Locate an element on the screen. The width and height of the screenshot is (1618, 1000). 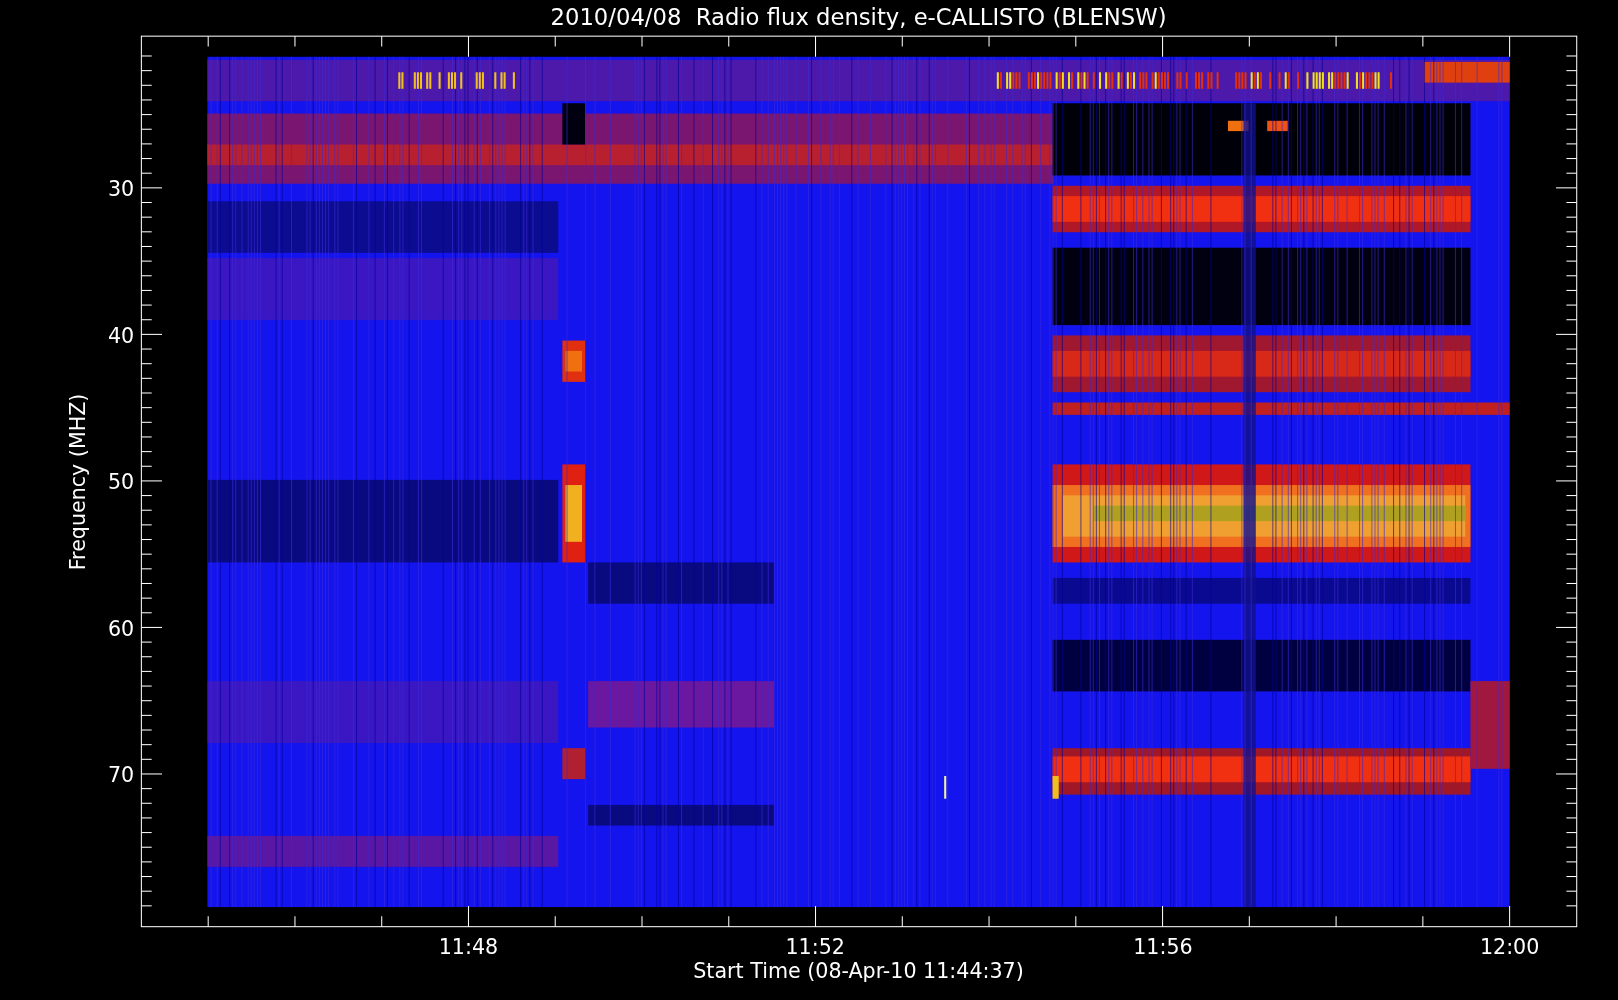
x-tick-label: 11:52 is located at coordinates (815, 946).